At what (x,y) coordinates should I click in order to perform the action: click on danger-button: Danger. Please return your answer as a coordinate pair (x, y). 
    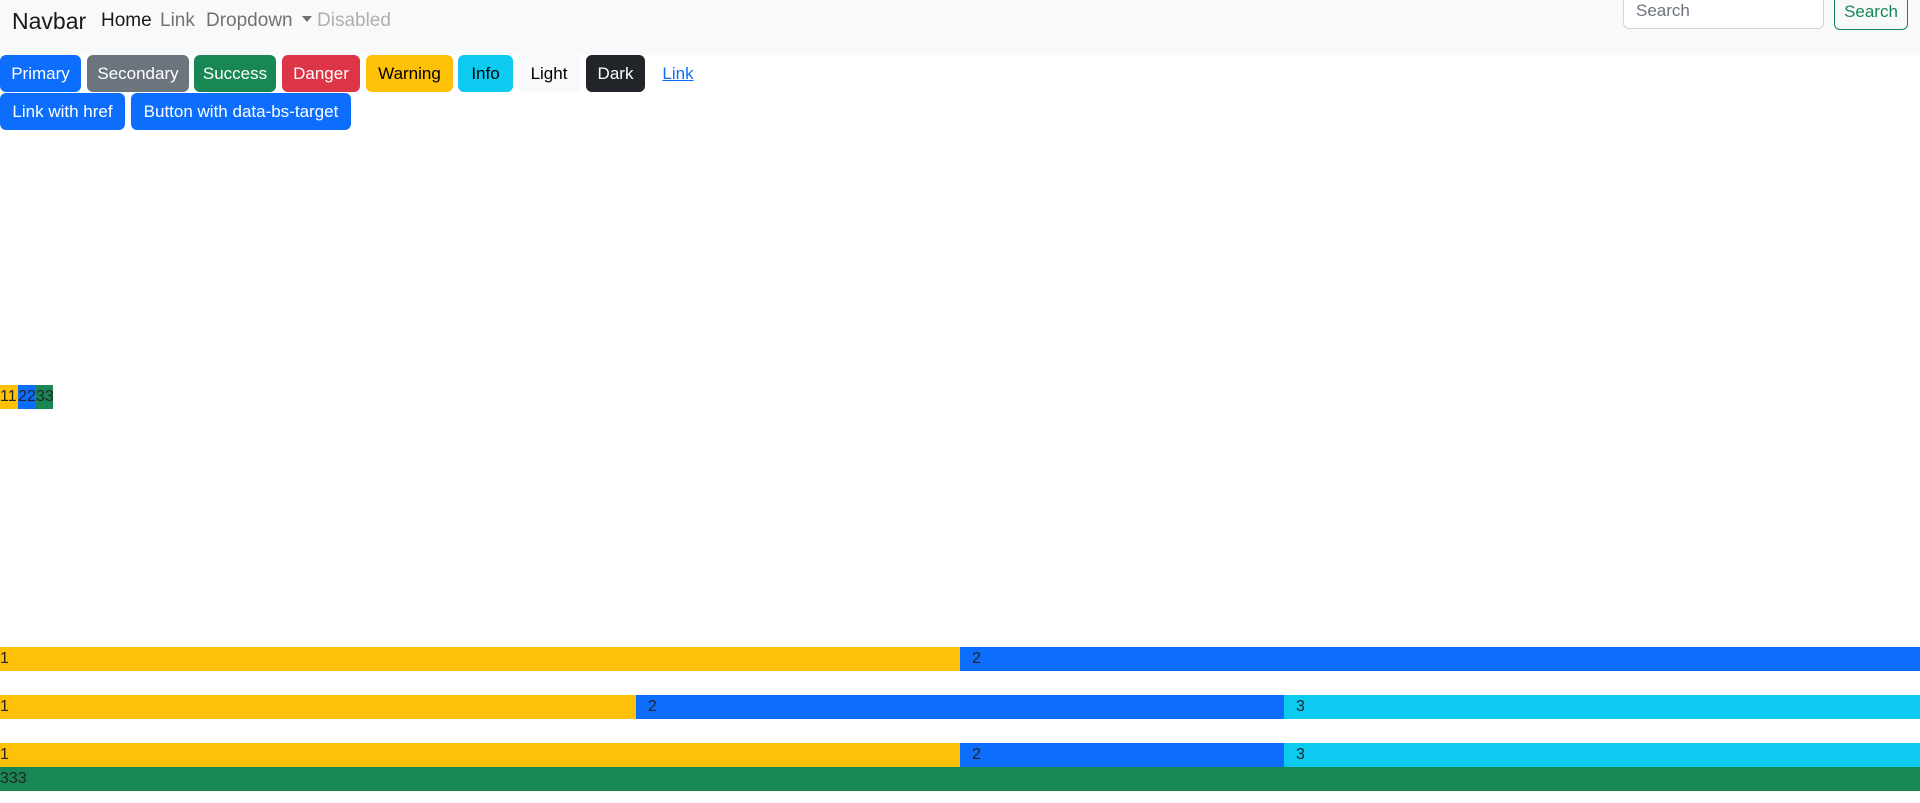
    Looking at the image, I should click on (321, 73).